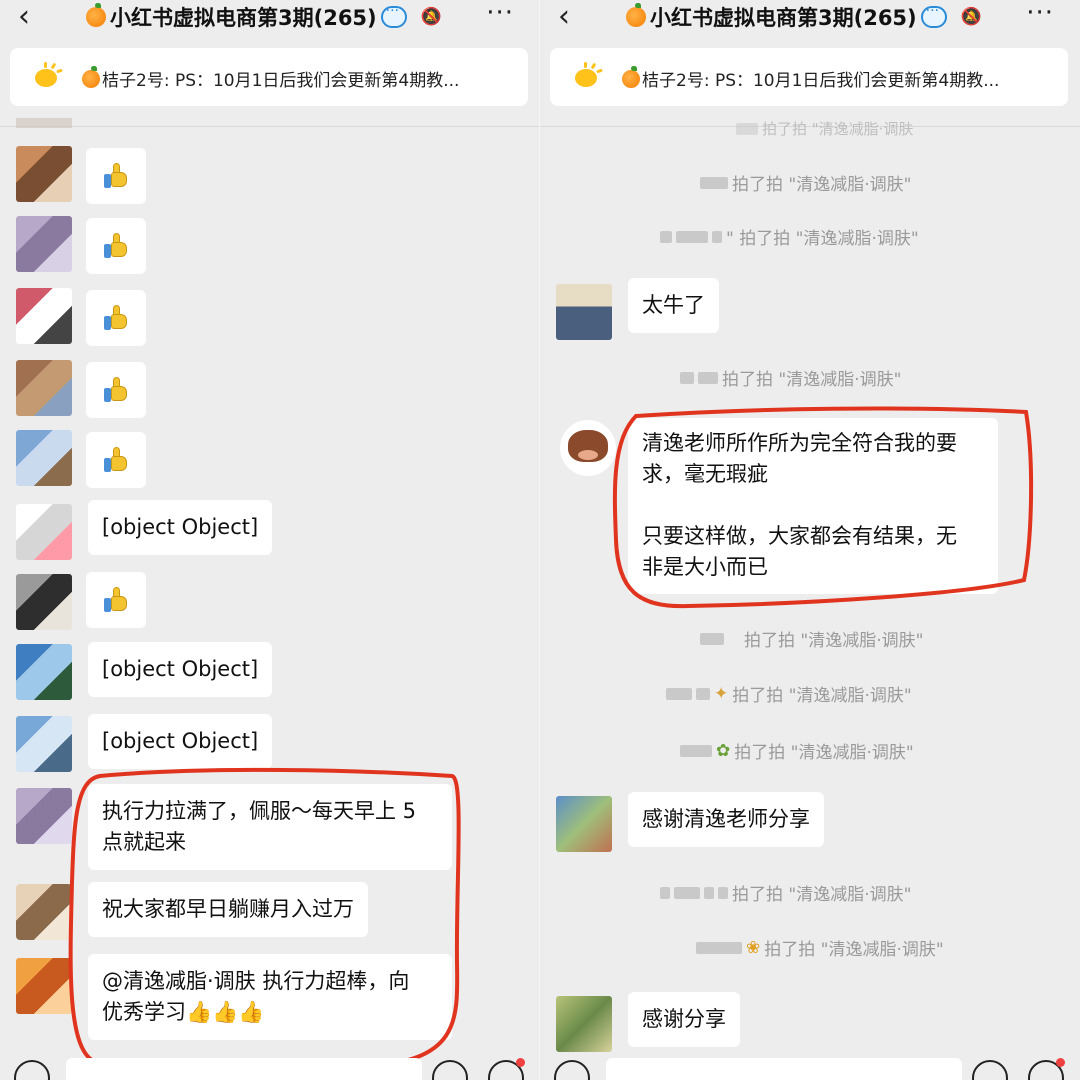 This screenshot has height=1080, width=1080. What do you see at coordinates (270, 827) in the screenshot?
I see `highlighted-message-bubble: 执行力拉满了，佩服～每天早上 5 点就起来` at bounding box center [270, 827].